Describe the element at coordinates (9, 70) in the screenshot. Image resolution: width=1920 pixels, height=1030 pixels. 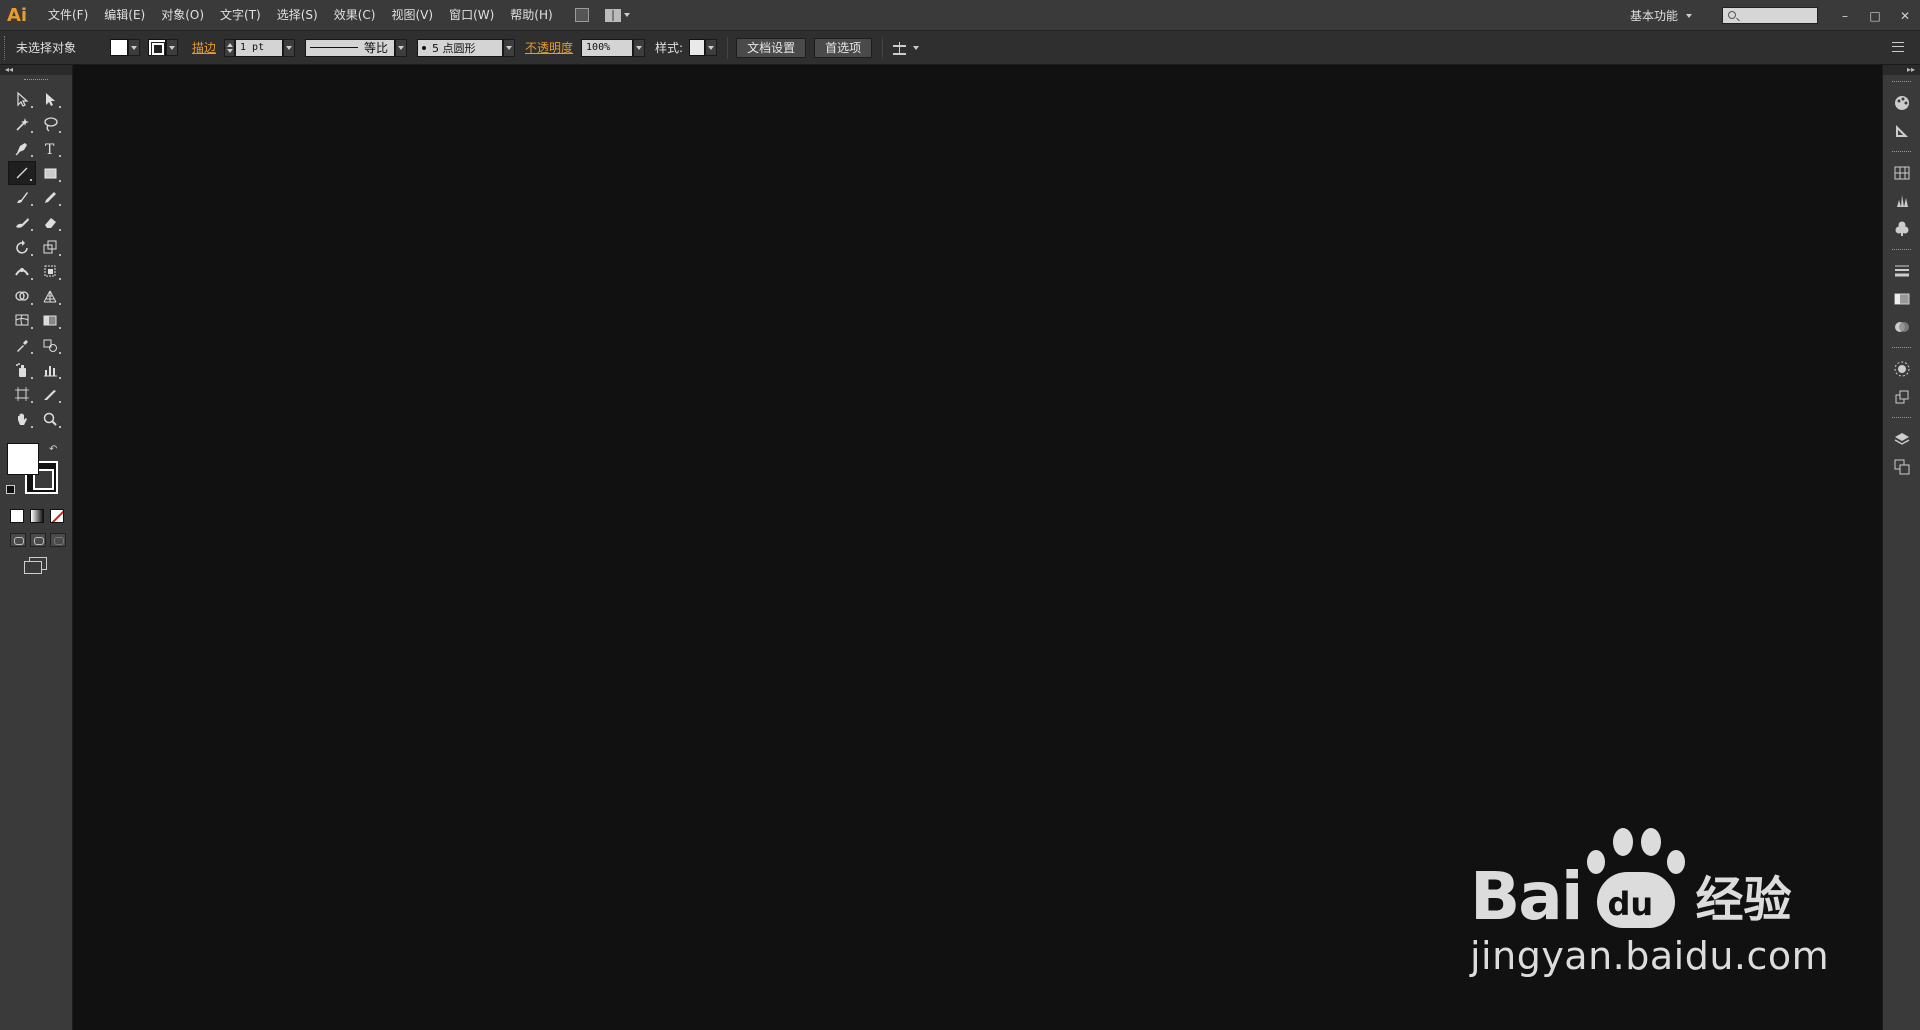
I see `collapse-icon: ◂◂` at that location.